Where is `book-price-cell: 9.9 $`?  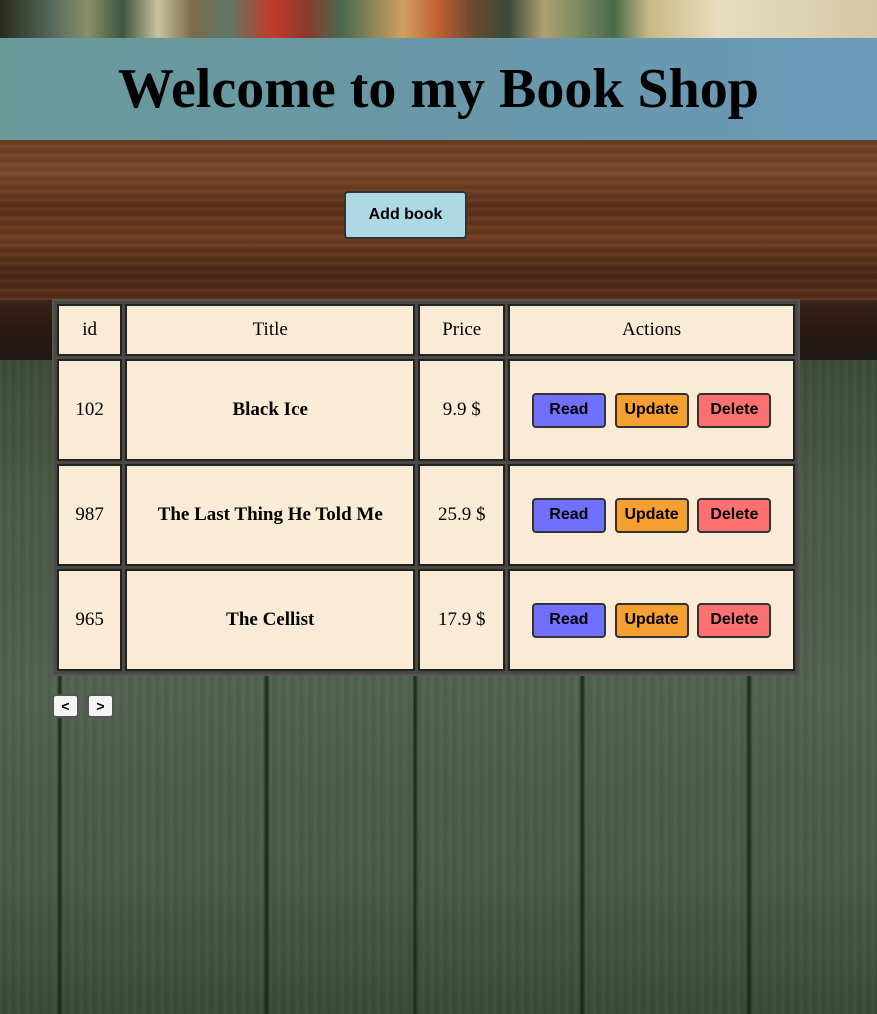
book-price-cell: 9.9 $ is located at coordinates (462, 410).